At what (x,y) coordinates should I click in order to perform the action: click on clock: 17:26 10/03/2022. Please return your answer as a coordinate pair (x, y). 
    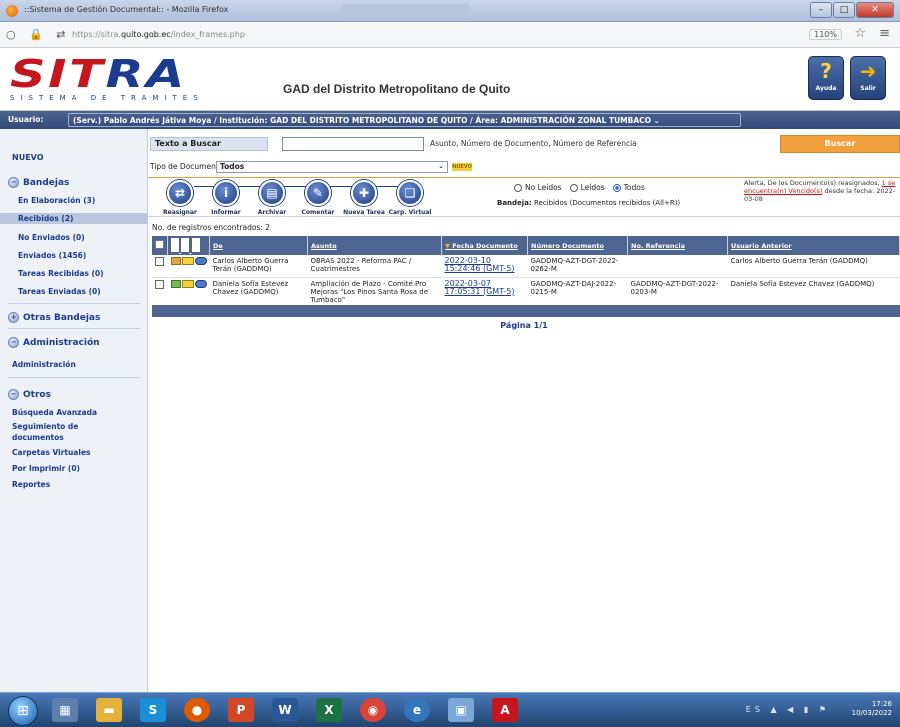
    Looking at the image, I should click on (872, 709).